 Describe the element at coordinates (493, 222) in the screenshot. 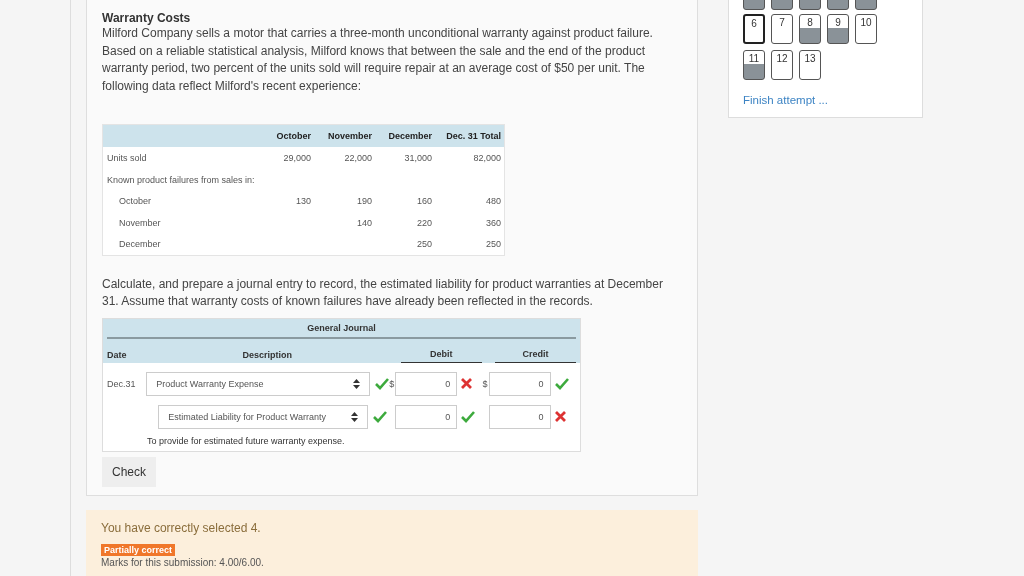

I see `table-cell: 360` at that location.